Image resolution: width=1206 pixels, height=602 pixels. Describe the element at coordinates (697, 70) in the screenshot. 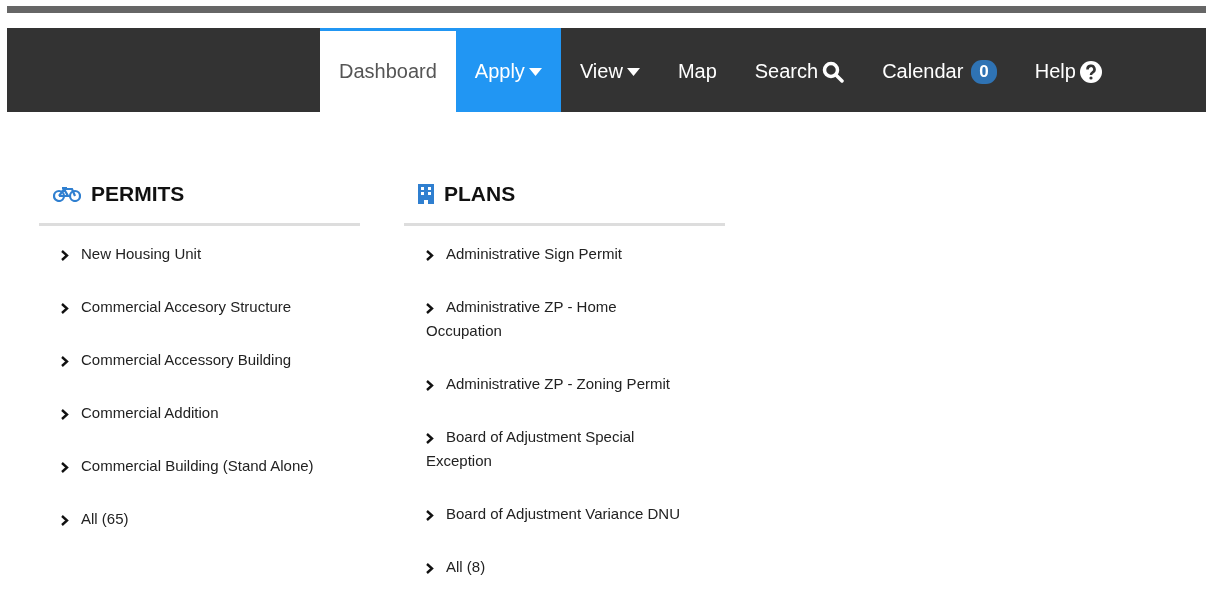

I see `nav-tab: Map` at that location.